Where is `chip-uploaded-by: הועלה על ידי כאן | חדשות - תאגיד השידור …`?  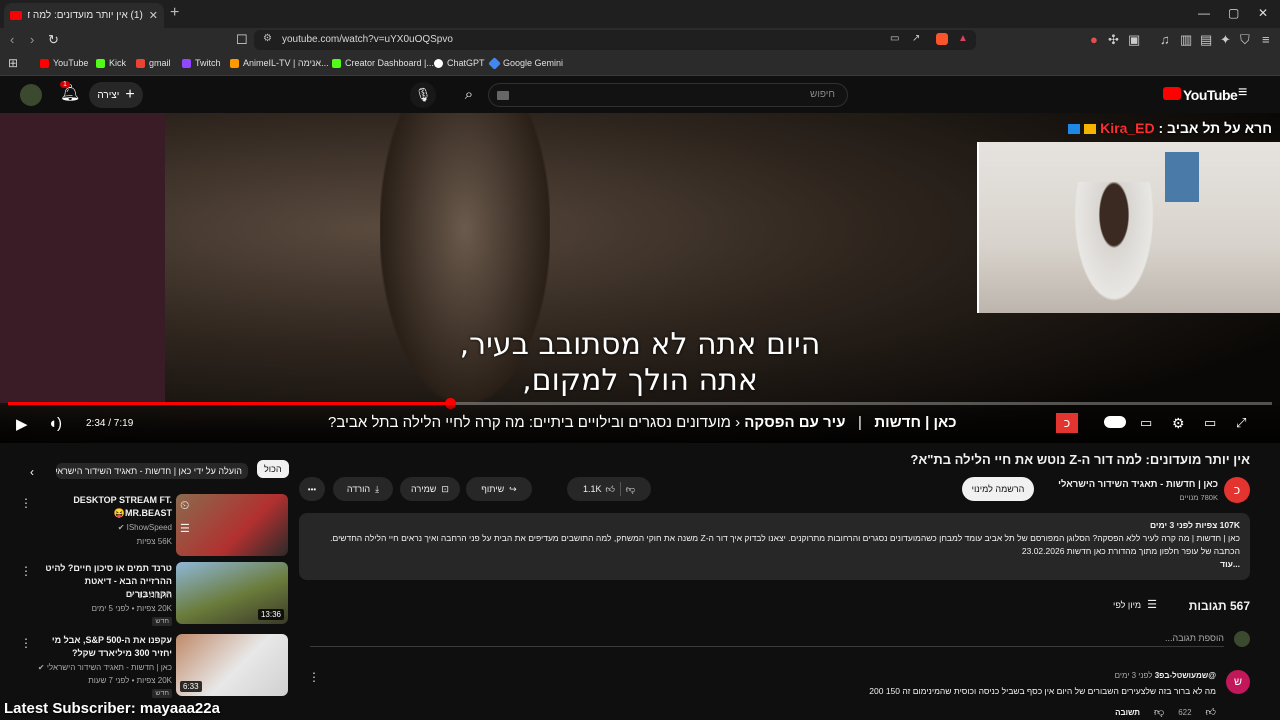 chip-uploaded-by: הועלה על ידי כאן | חדשות - תאגיד השידור … is located at coordinates (152, 471).